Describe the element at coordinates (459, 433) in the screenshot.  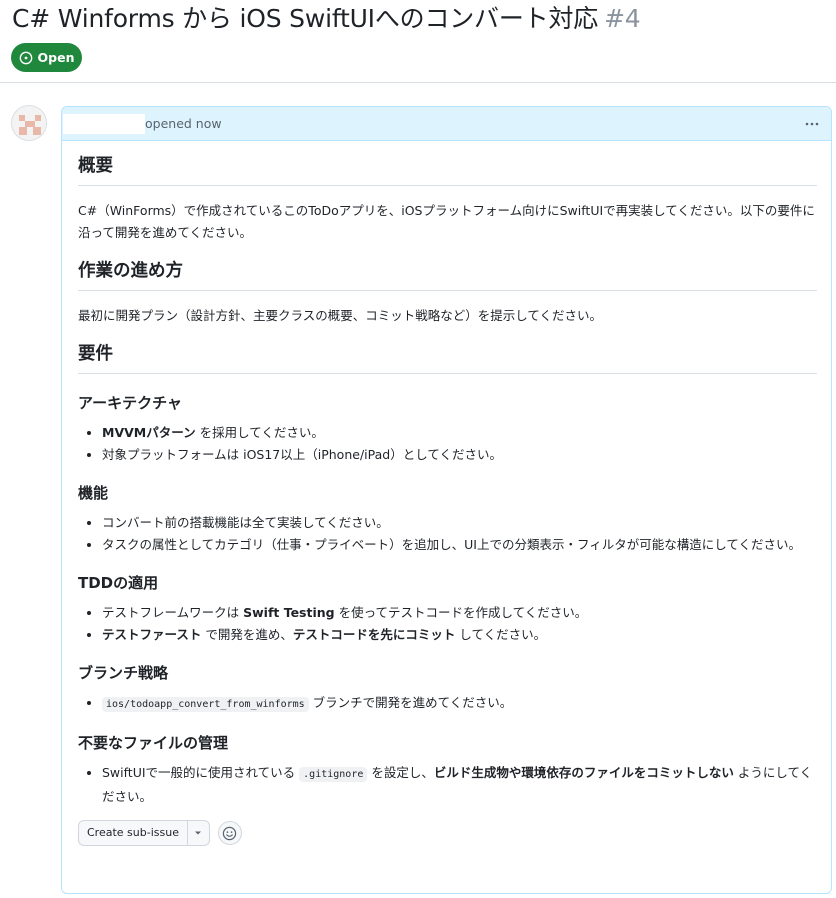
I see `list-item: MVVMパターン を採用してください。` at that location.